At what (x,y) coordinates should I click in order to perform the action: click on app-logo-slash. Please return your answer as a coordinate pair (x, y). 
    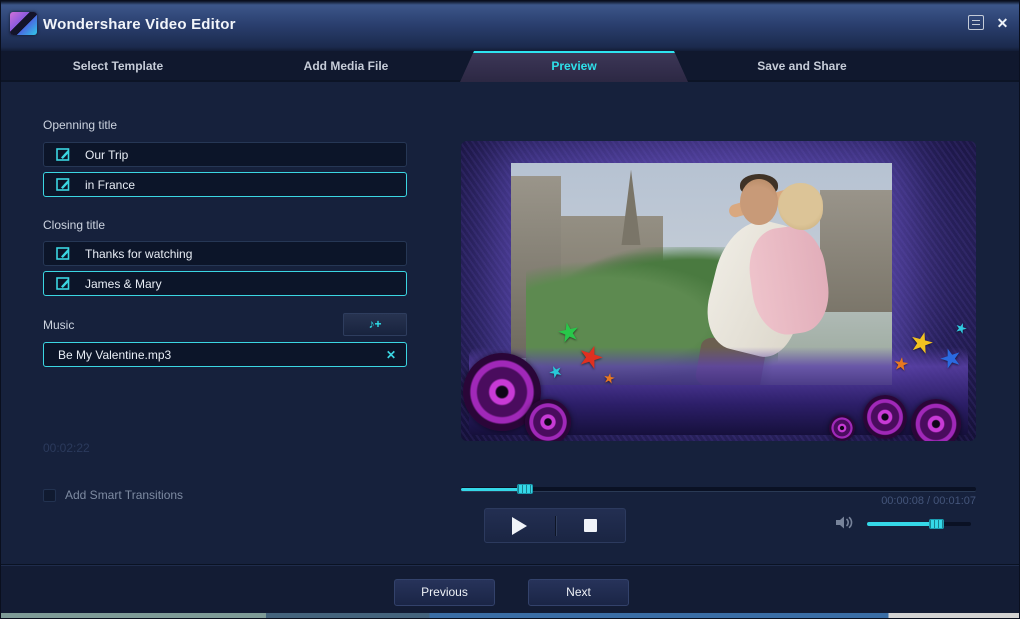
    Looking at the image, I should click on (23, 23).